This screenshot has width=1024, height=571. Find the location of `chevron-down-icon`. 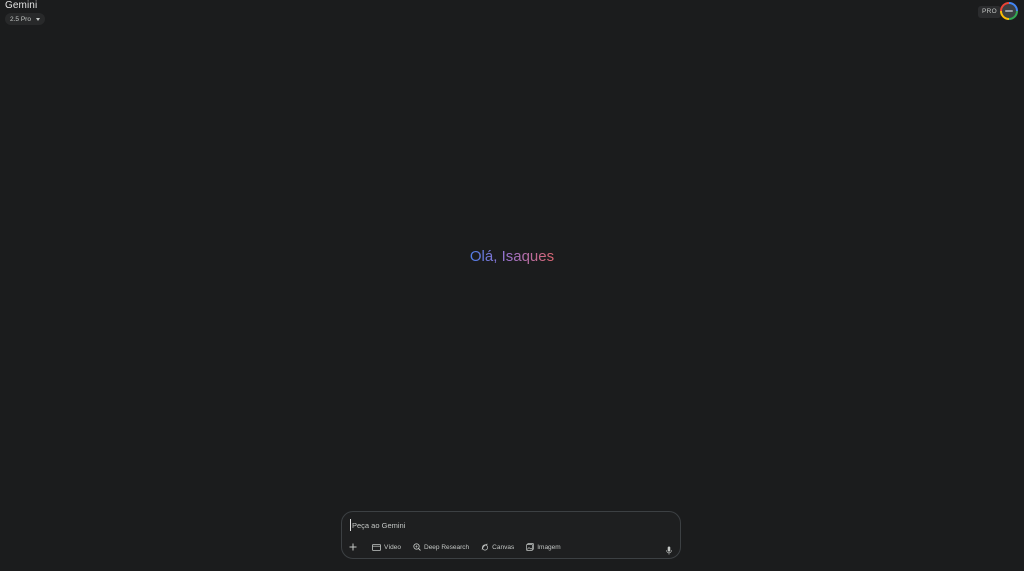

chevron-down-icon is located at coordinates (37, 19).